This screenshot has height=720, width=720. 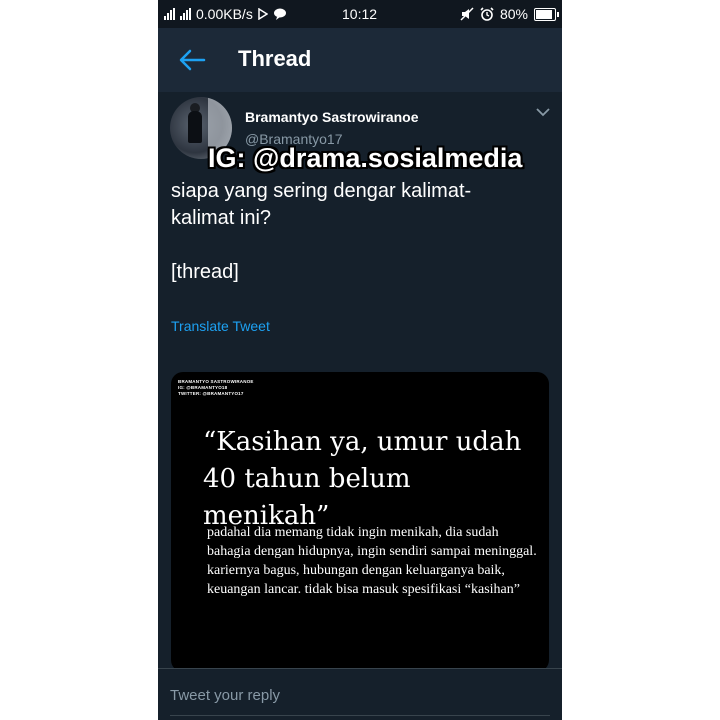 What do you see at coordinates (467, 14) in the screenshot?
I see `mute-icon` at bounding box center [467, 14].